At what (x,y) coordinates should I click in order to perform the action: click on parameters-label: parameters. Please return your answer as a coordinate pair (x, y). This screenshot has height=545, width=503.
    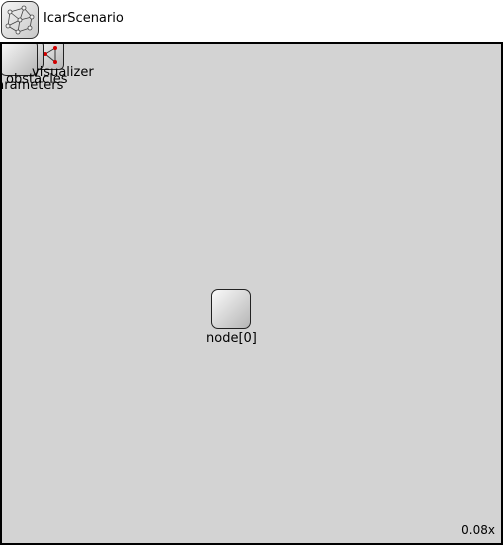
    Looking at the image, I should click on (33, 85).